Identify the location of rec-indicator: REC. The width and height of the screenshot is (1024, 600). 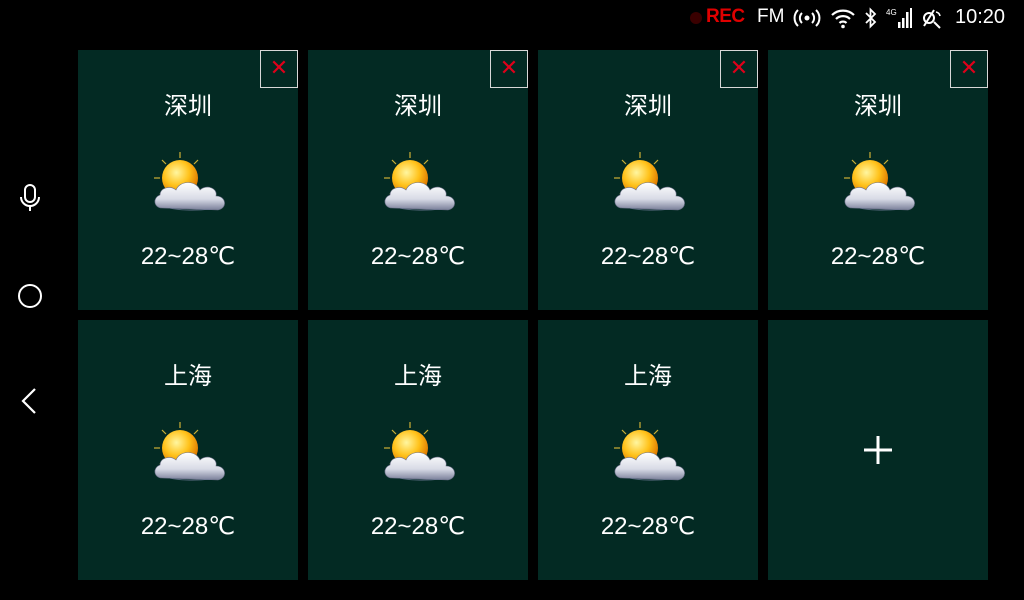
(725, 16).